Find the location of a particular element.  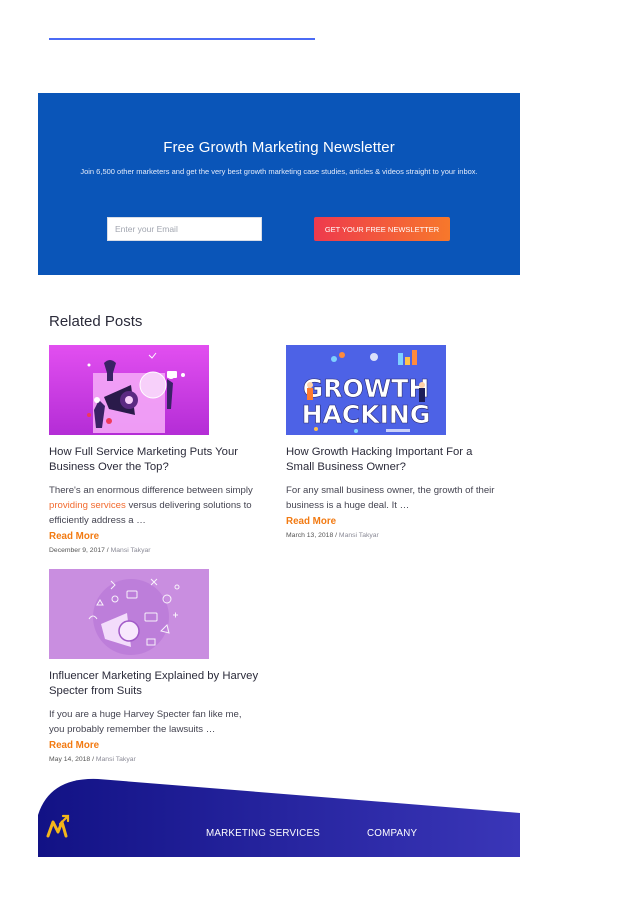

growth-hacking-illustration-icon: GROWTH HACKING is located at coordinates (366, 390).